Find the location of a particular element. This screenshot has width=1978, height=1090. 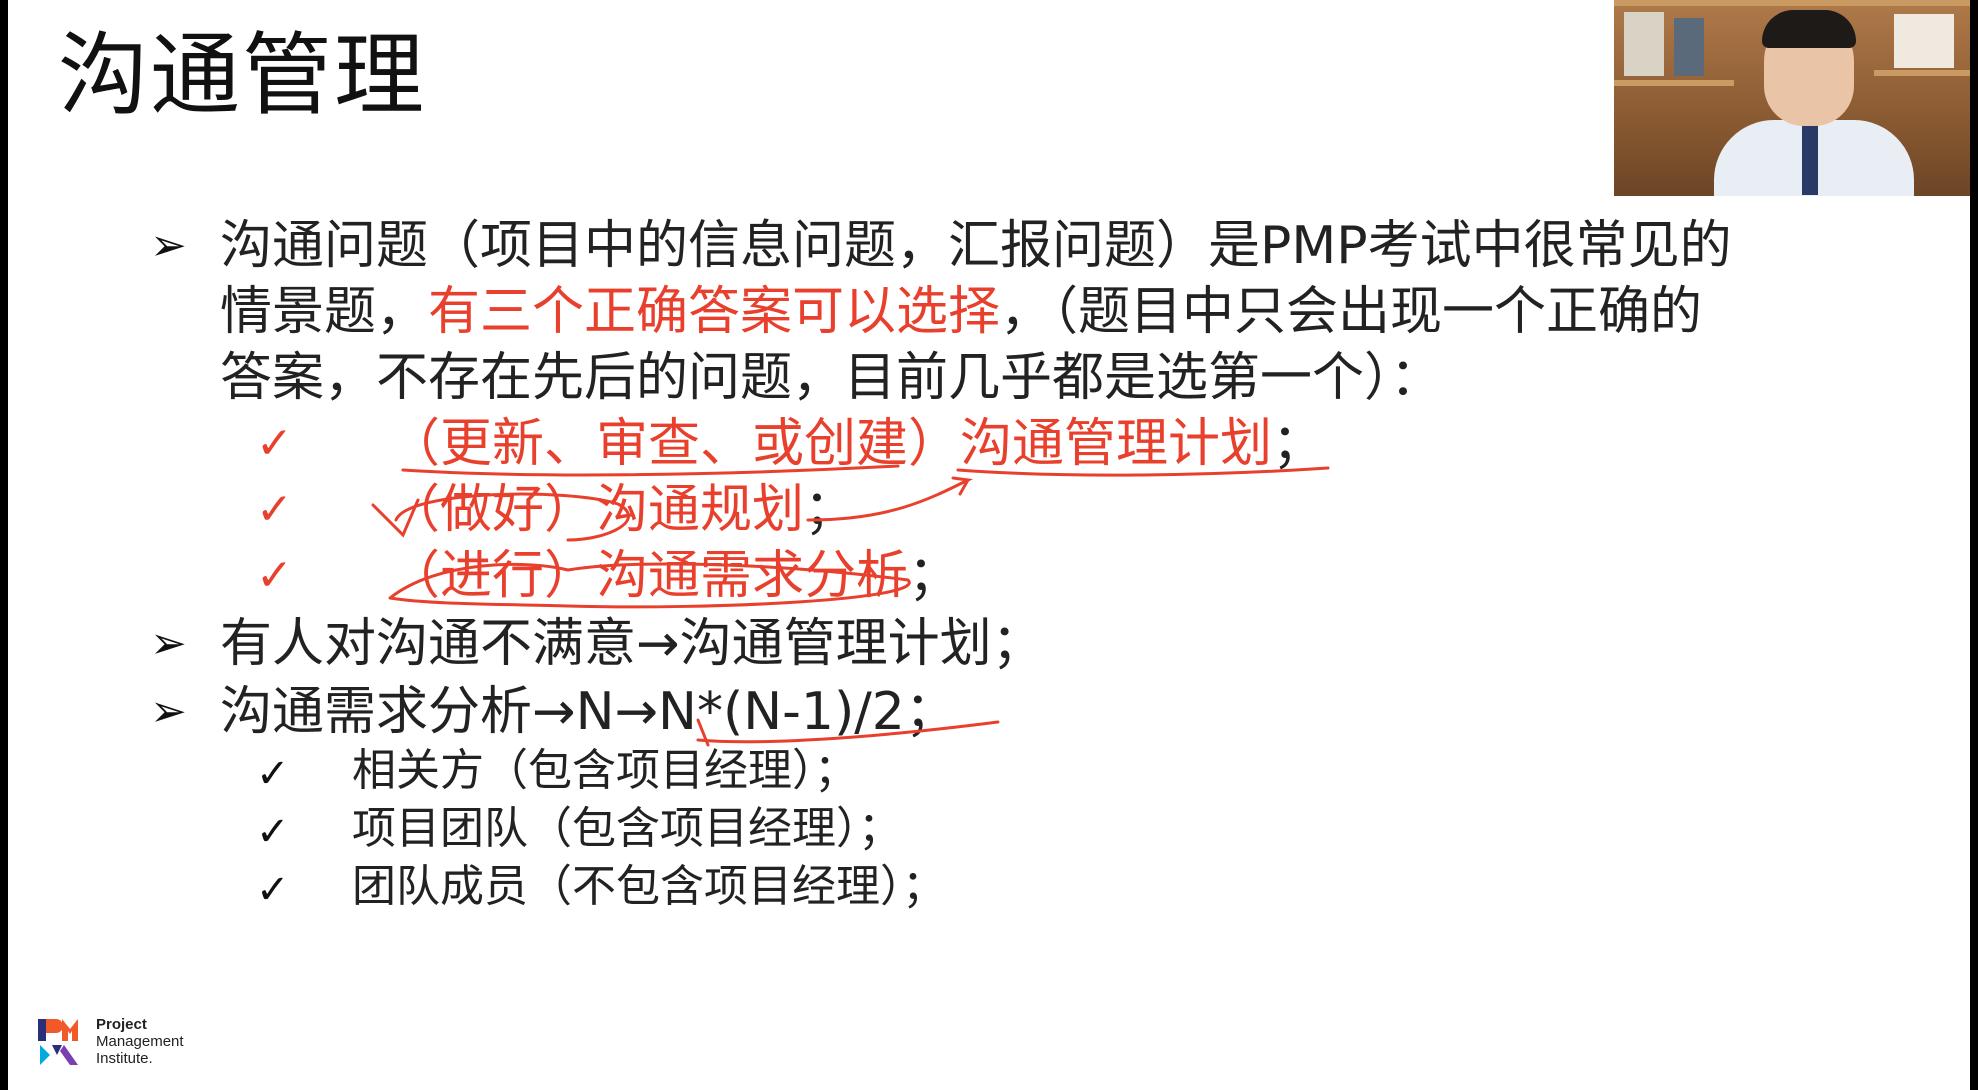

red-item-3-tail: ； is located at coordinates (934, 576).